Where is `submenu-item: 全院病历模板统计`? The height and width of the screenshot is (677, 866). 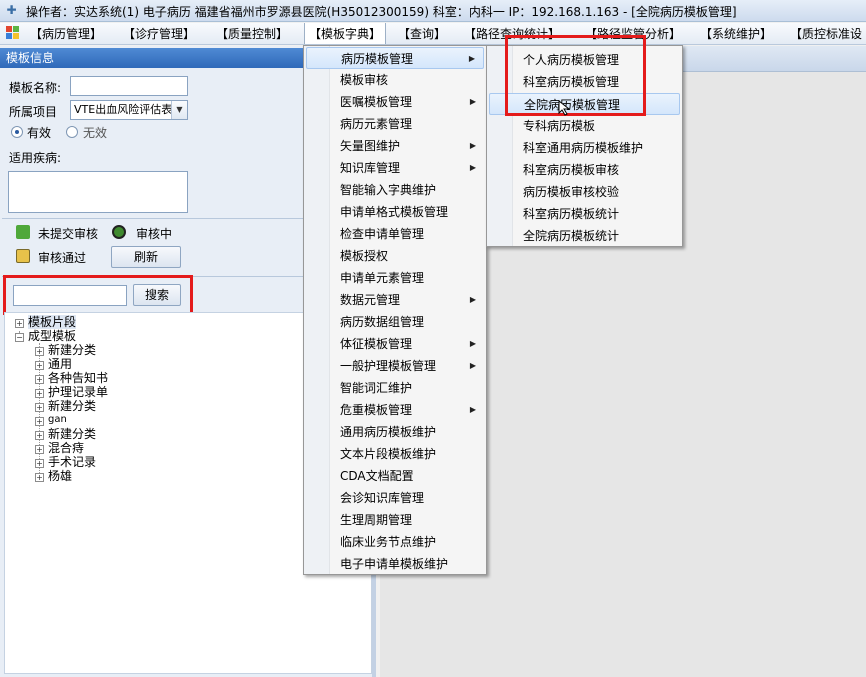 submenu-item: 全院病历模板统计 is located at coordinates (584, 236).